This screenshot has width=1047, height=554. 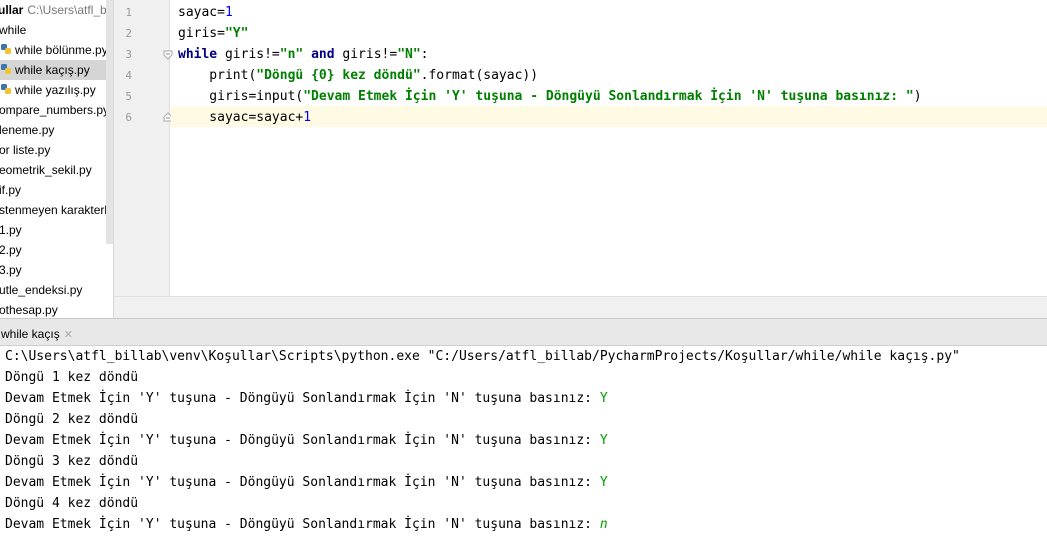 I want to click on tree-item-file: eometrik_sekil.py, so click(x=46, y=170).